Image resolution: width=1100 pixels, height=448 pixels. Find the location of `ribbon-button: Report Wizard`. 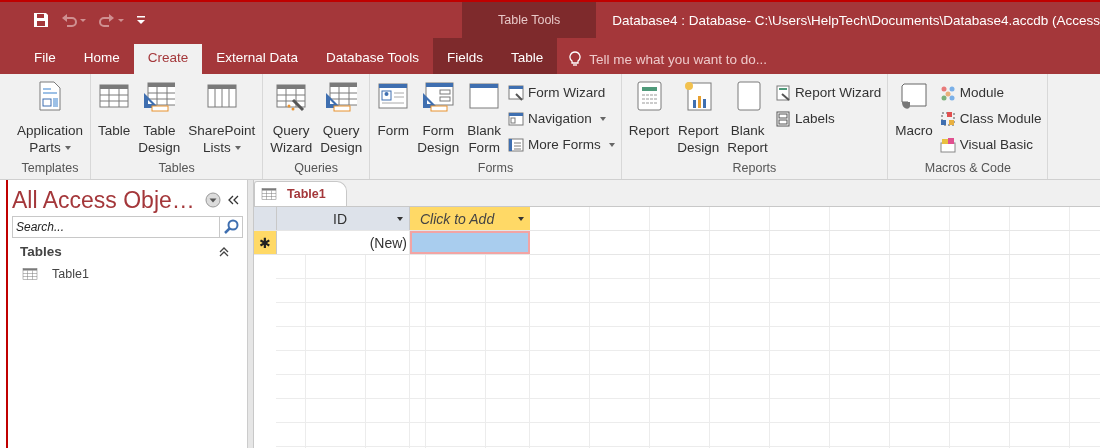

ribbon-button: Report Wizard is located at coordinates (828, 92).